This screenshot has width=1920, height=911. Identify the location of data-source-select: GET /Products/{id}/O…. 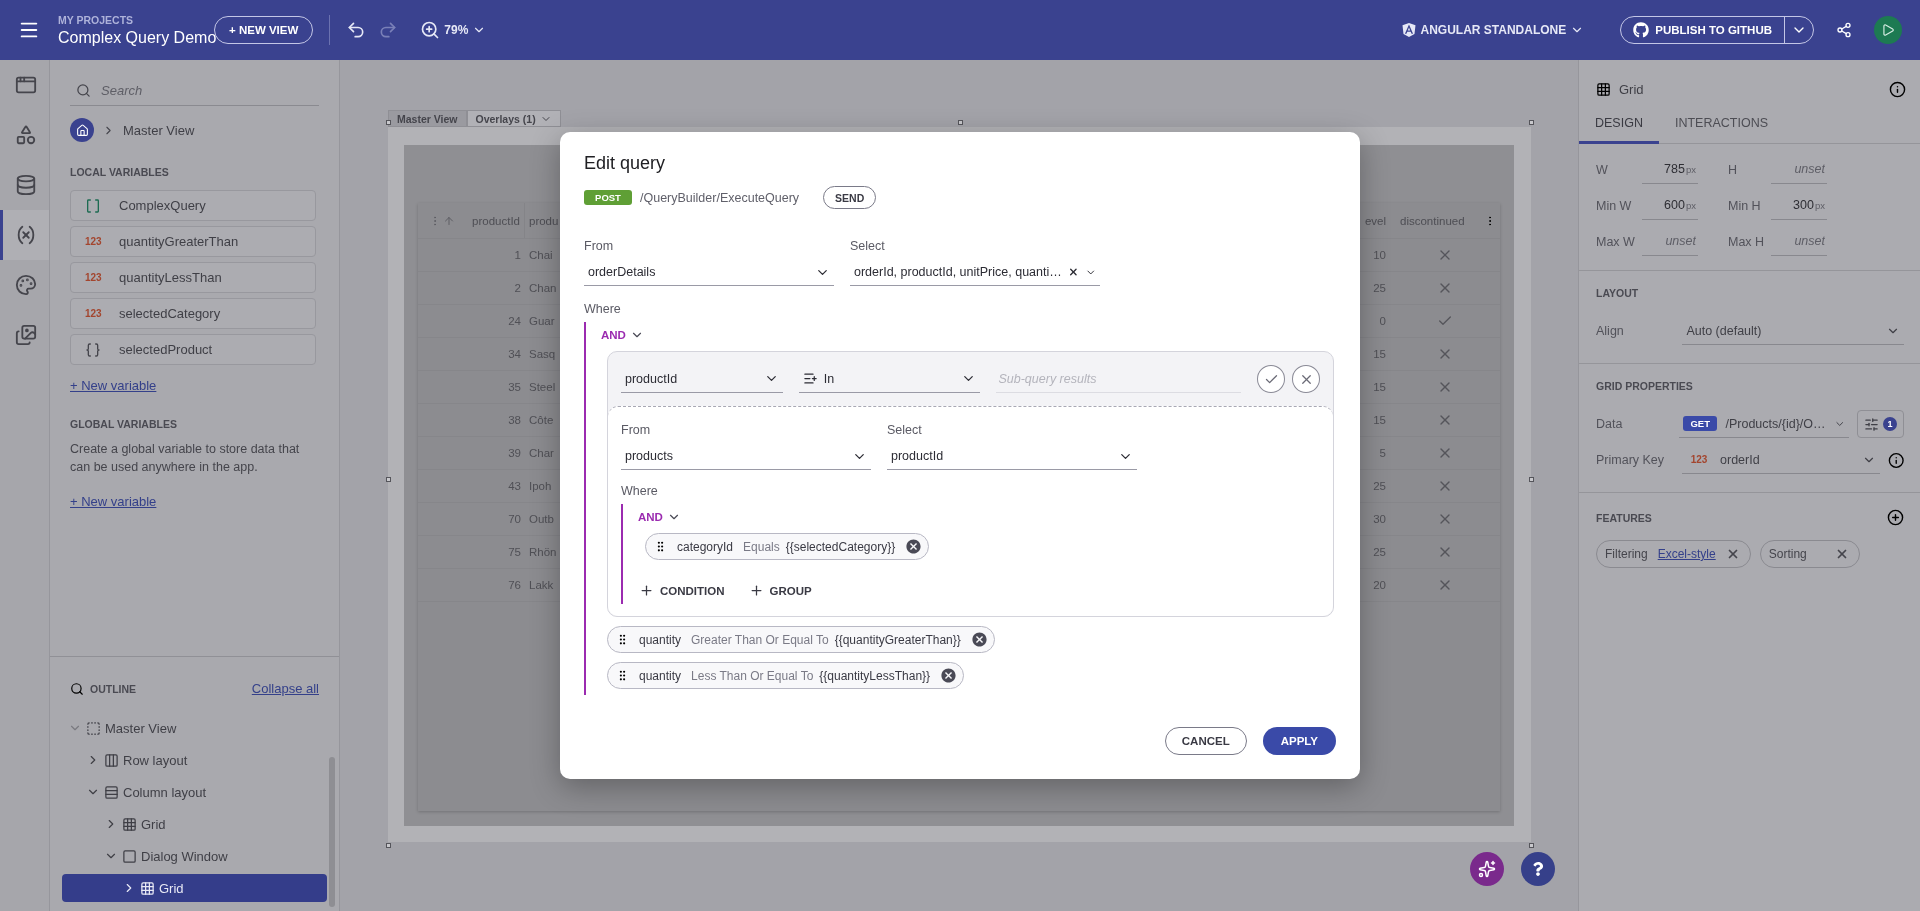
(1764, 424).